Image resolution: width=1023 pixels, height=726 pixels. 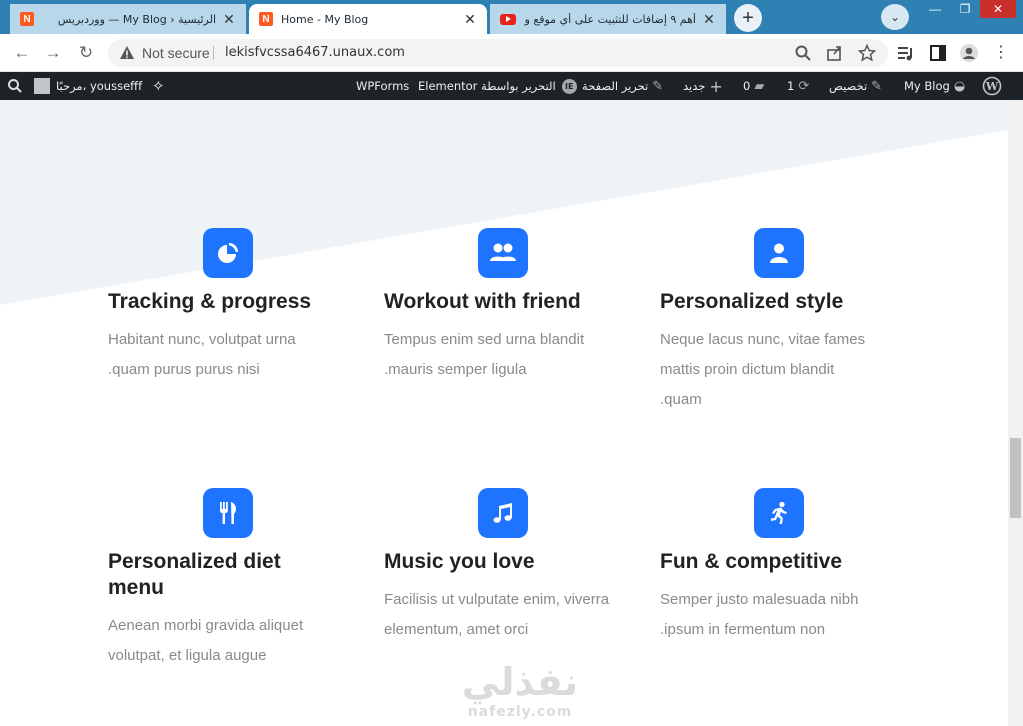 I want to click on side-panel-icon, so click(x=938, y=53).